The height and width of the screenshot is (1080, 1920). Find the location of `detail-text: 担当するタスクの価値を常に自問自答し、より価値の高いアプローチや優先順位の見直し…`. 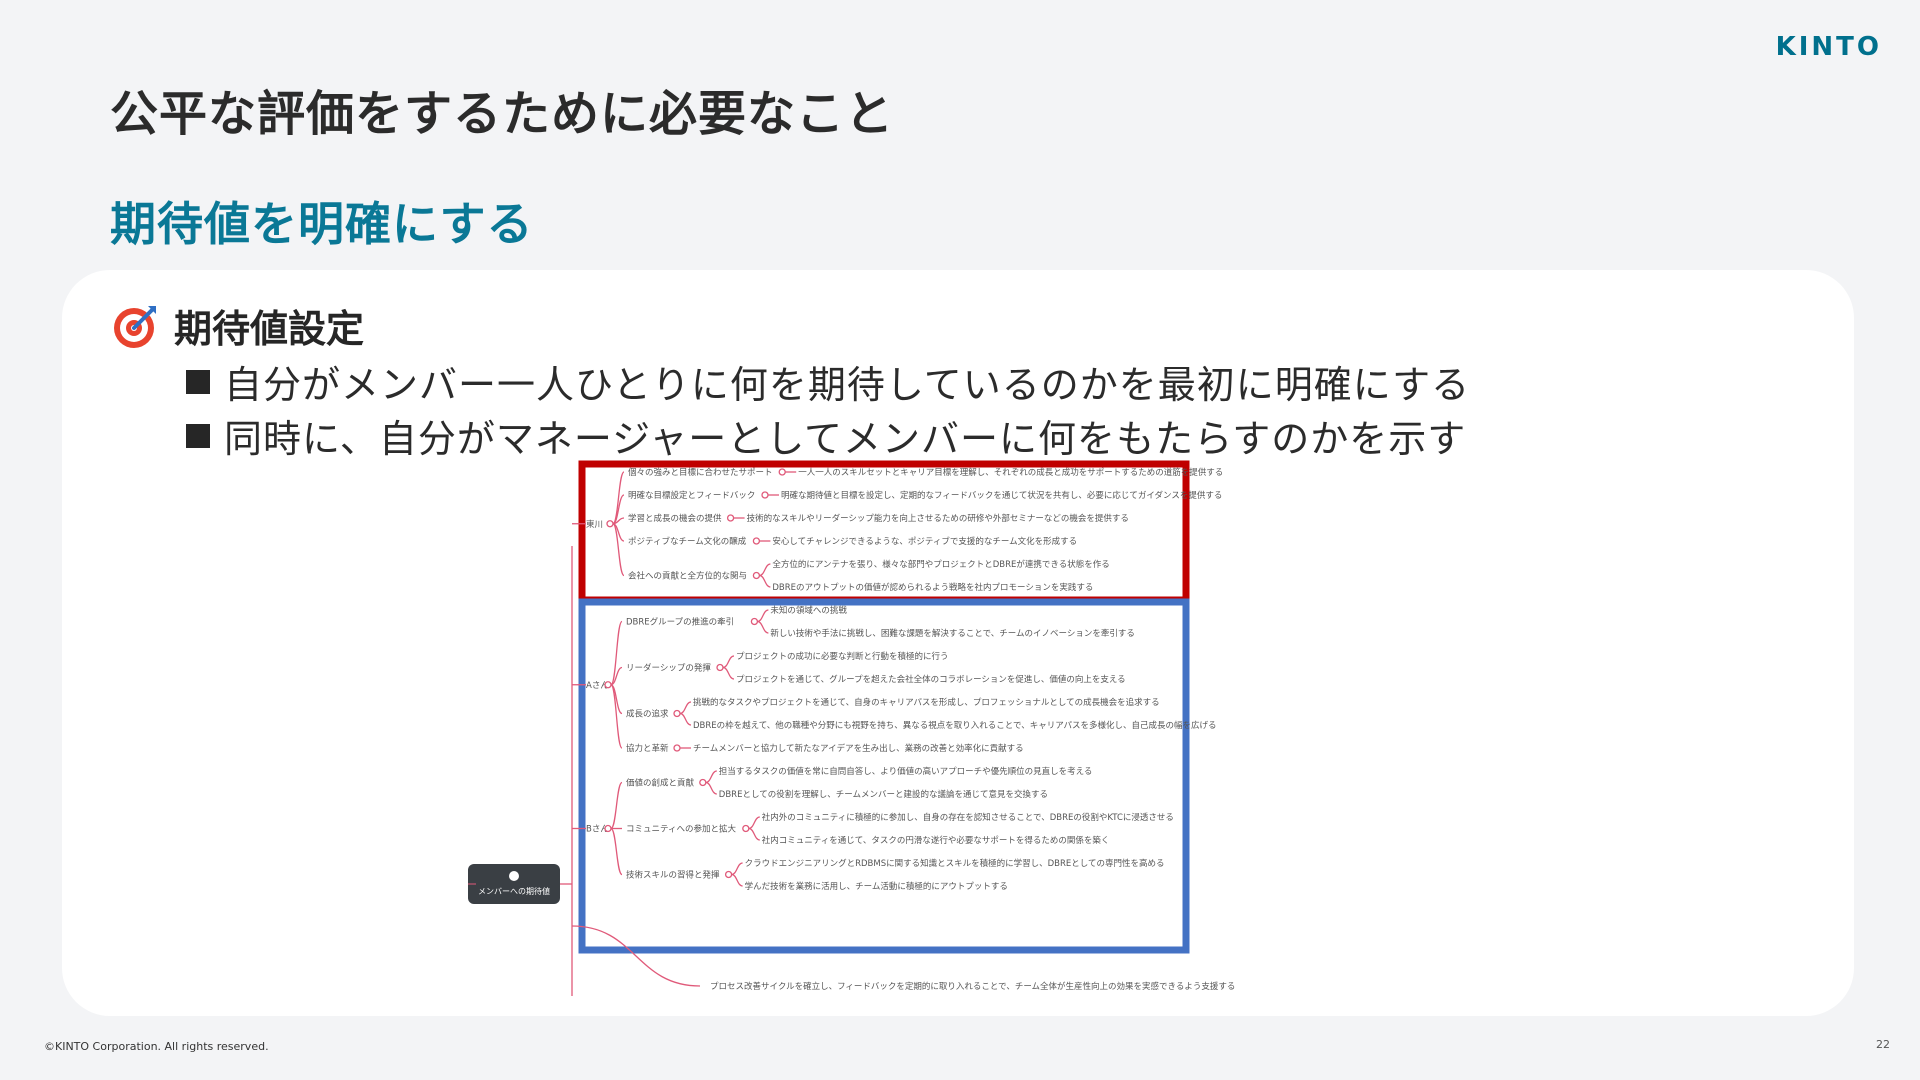

detail-text: 担当するタスクの価値を常に自問自答し、より価値の高いアプローチや優先順位の見直し… is located at coordinates (906, 771).